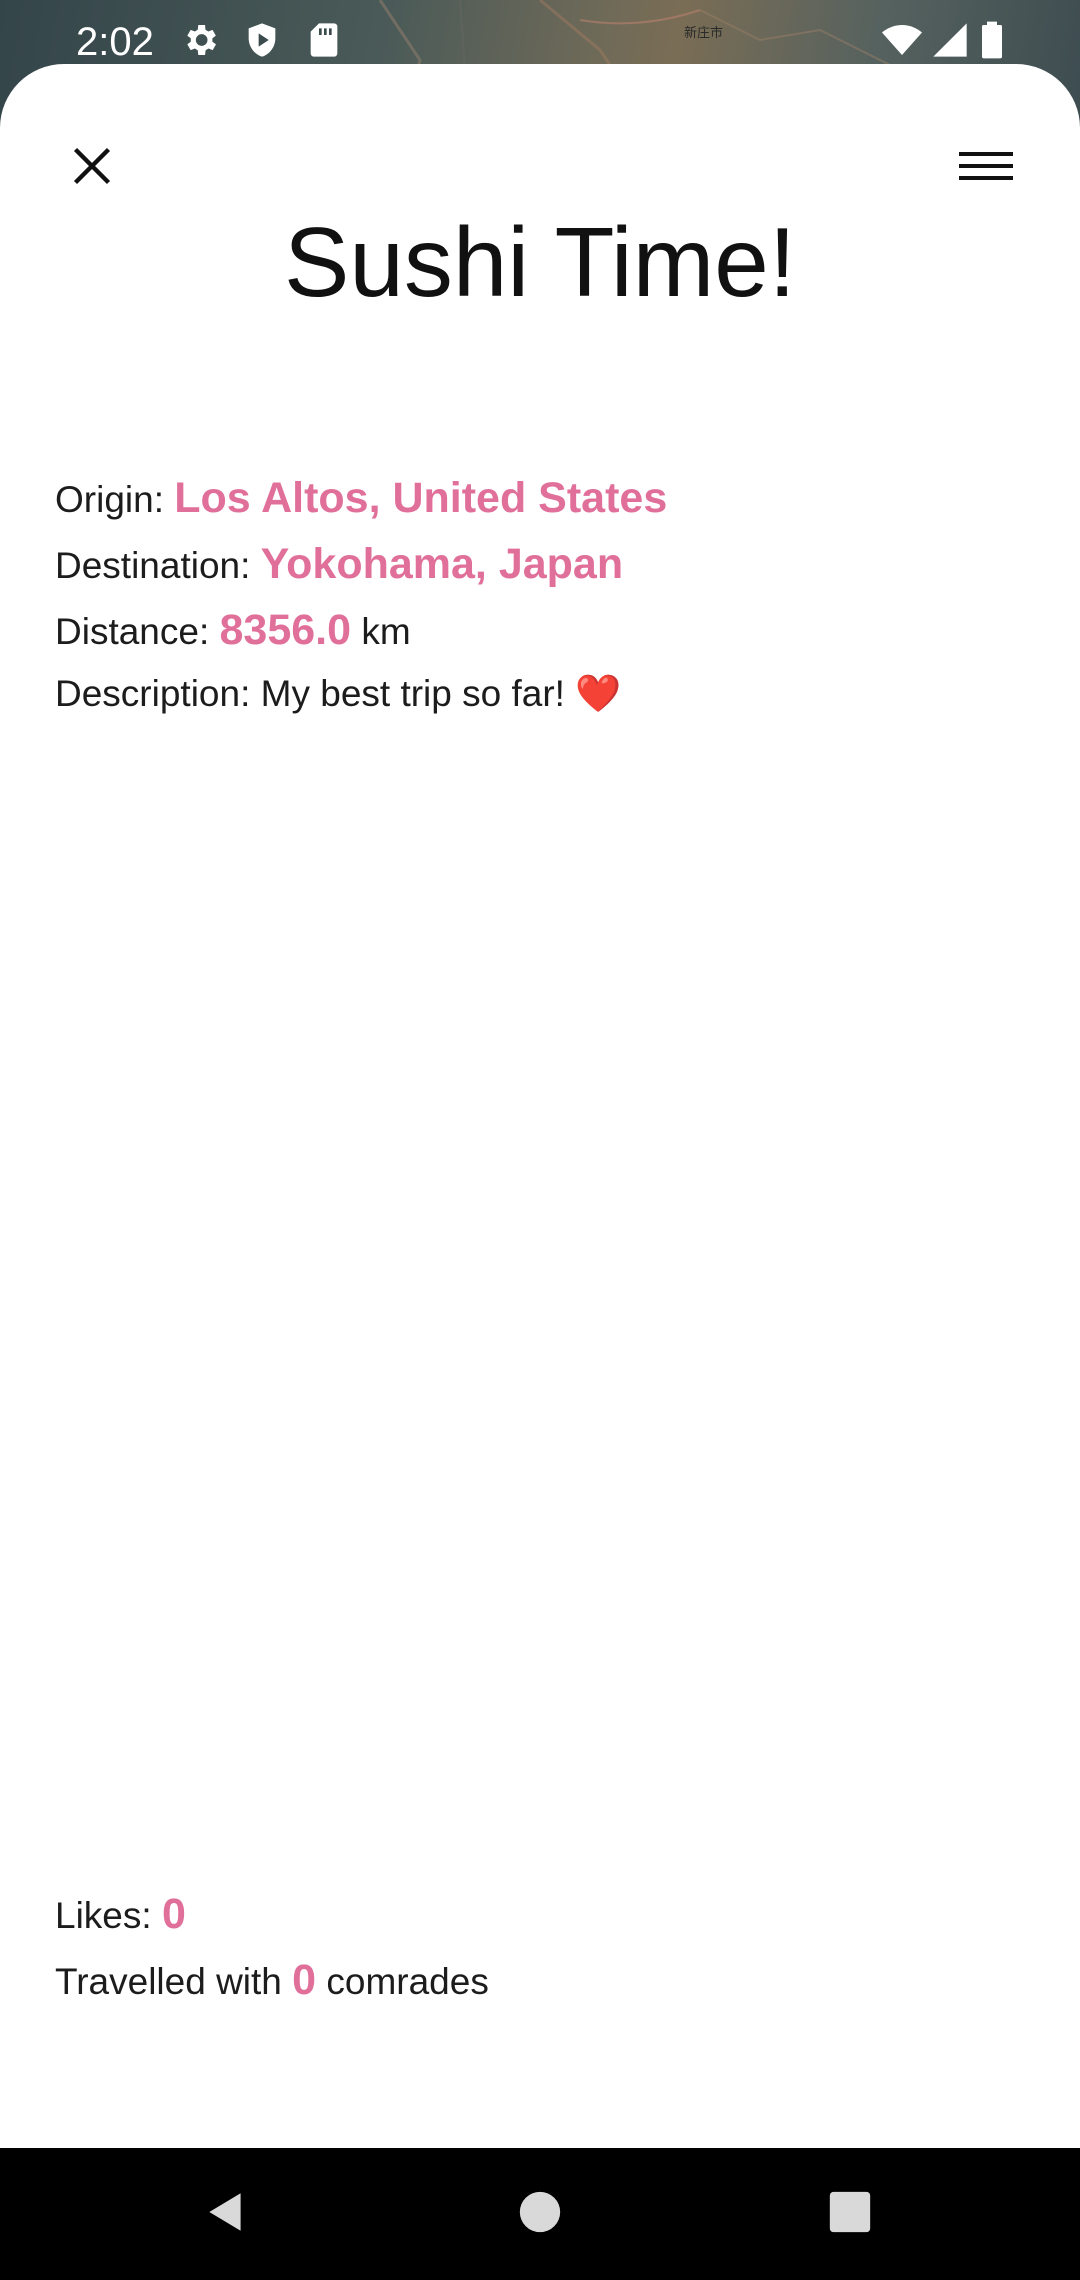  Describe the element at coordinates (132, 631) in the screenshot. I see `distance-label: Distance:` at that location.